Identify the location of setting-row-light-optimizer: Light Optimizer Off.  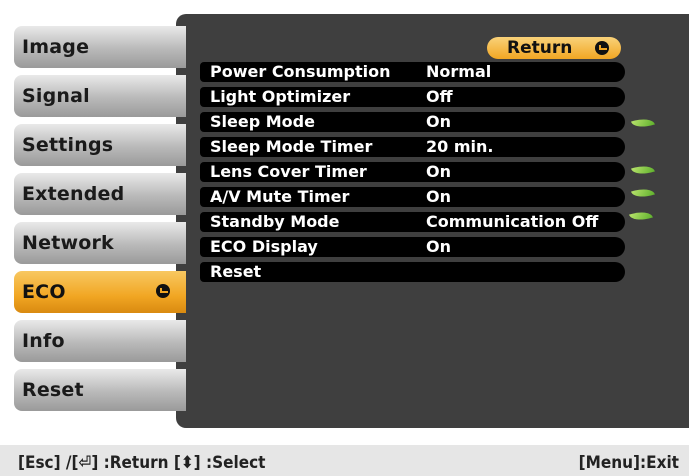
(412, 97).